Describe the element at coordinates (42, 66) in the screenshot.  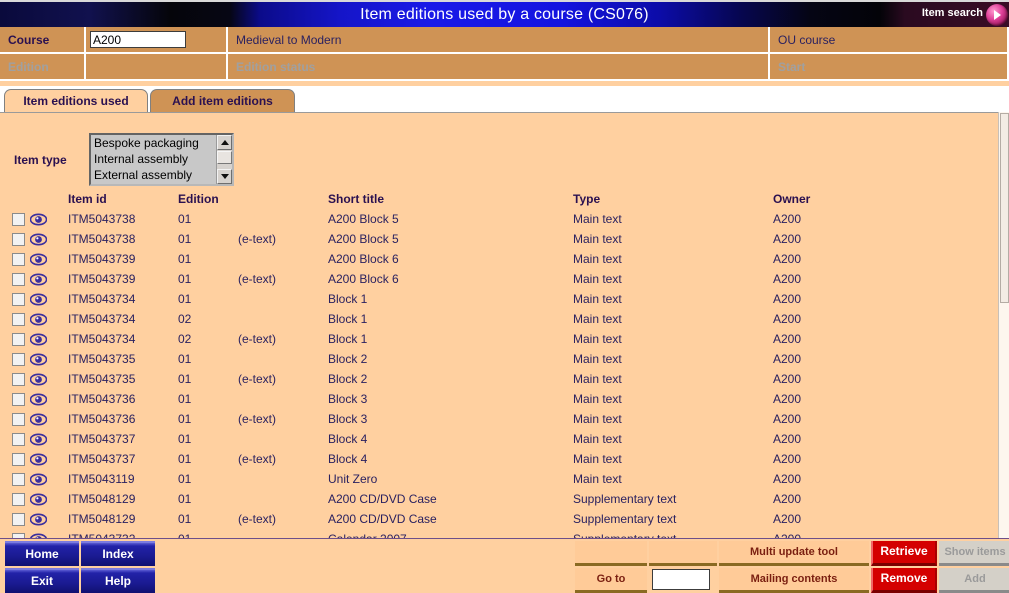
I see `edition-label: Edition` at that location.